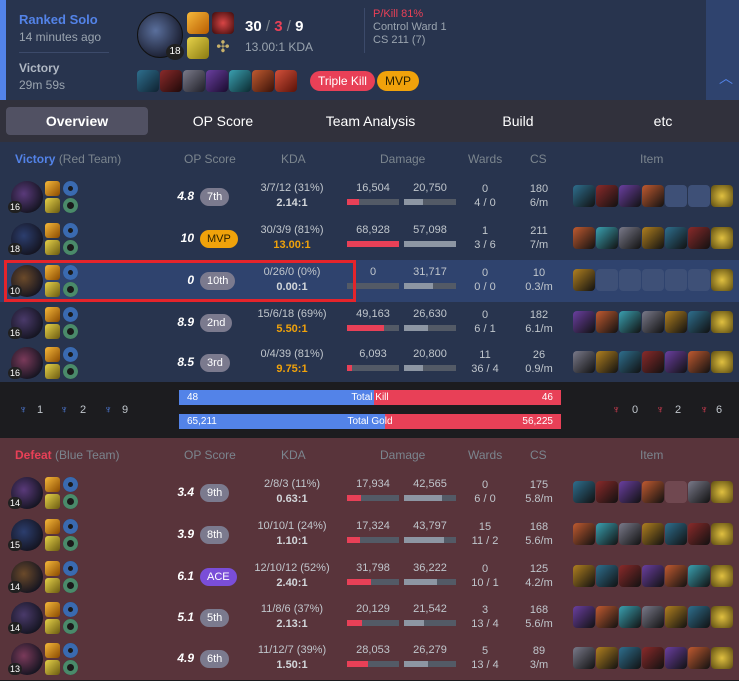 This screenshot has height=681, width=739. Describe the element at coordinates (518, 121) in the screenshot. I see `tab-build: Build` at that location.